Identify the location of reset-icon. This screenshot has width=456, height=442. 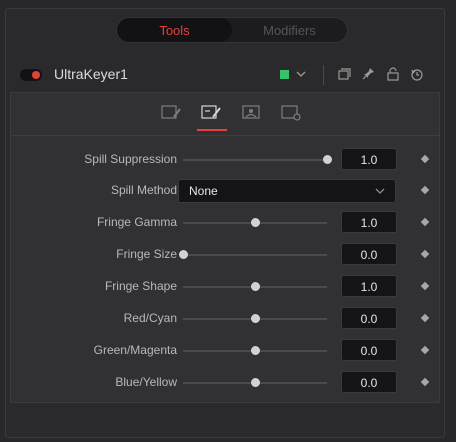
(417, 77).